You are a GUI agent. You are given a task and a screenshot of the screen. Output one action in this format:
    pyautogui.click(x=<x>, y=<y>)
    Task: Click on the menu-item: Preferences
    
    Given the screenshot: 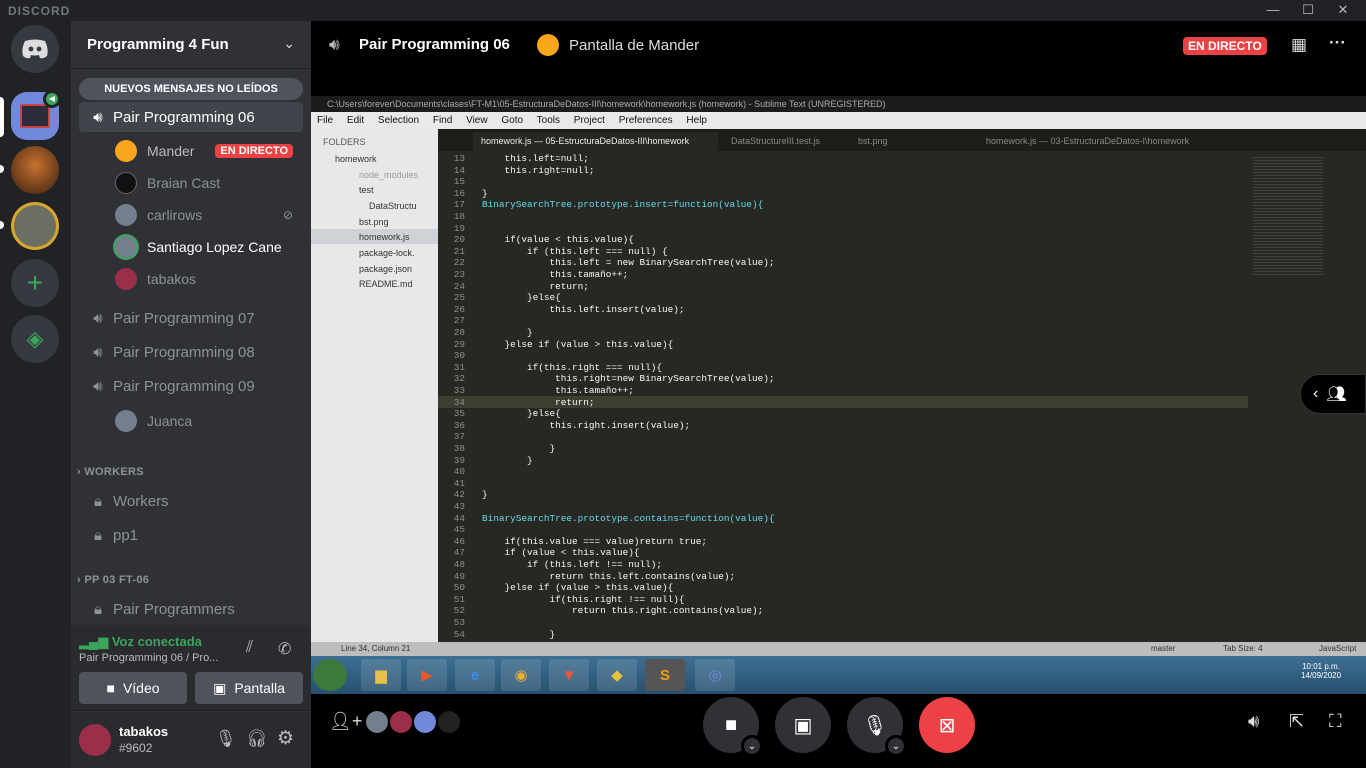 What is the action you would take?
    pyautogui.click(x=646, y=120)
    